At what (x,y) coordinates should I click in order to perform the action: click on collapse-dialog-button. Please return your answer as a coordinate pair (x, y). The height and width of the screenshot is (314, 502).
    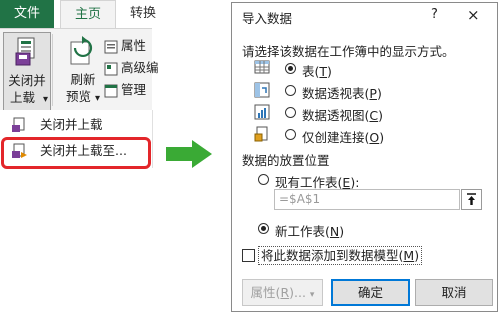
    Looking at the image, I should click on (471, 199).